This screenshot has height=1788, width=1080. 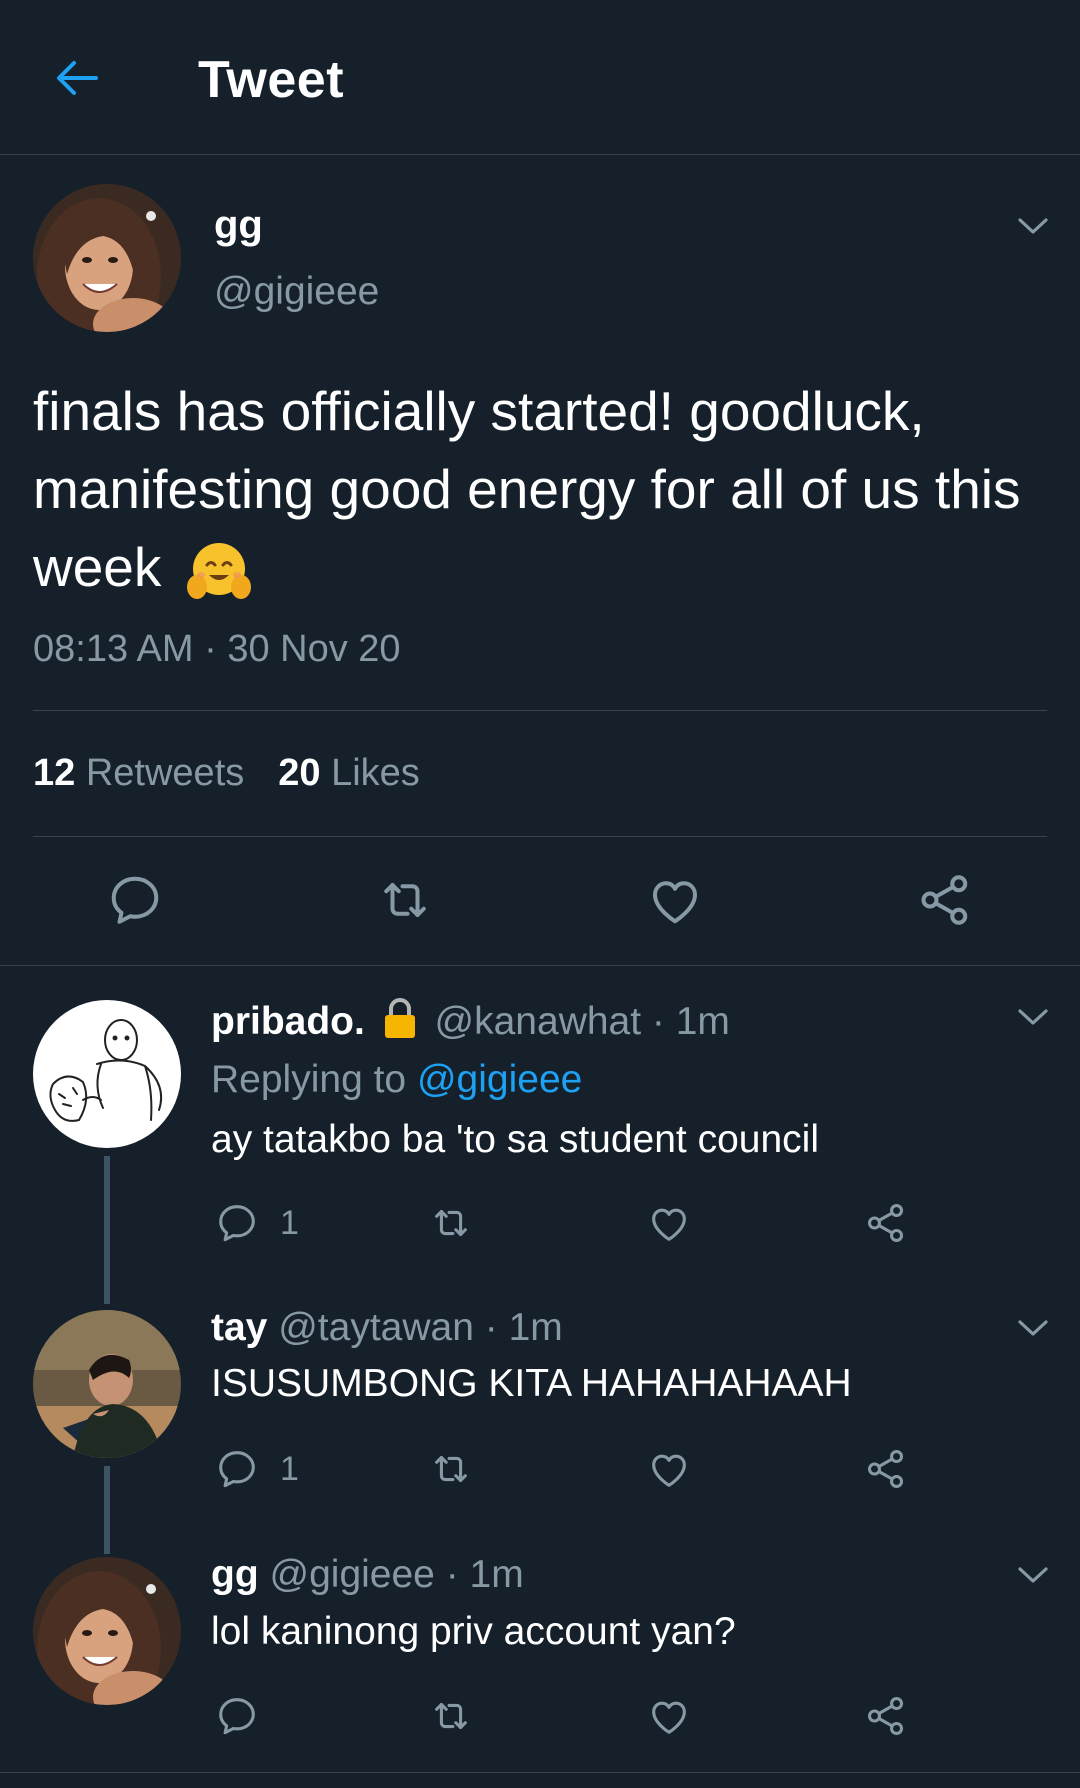 I want to click on page-title: Tweet, so click(x=271, y=80).